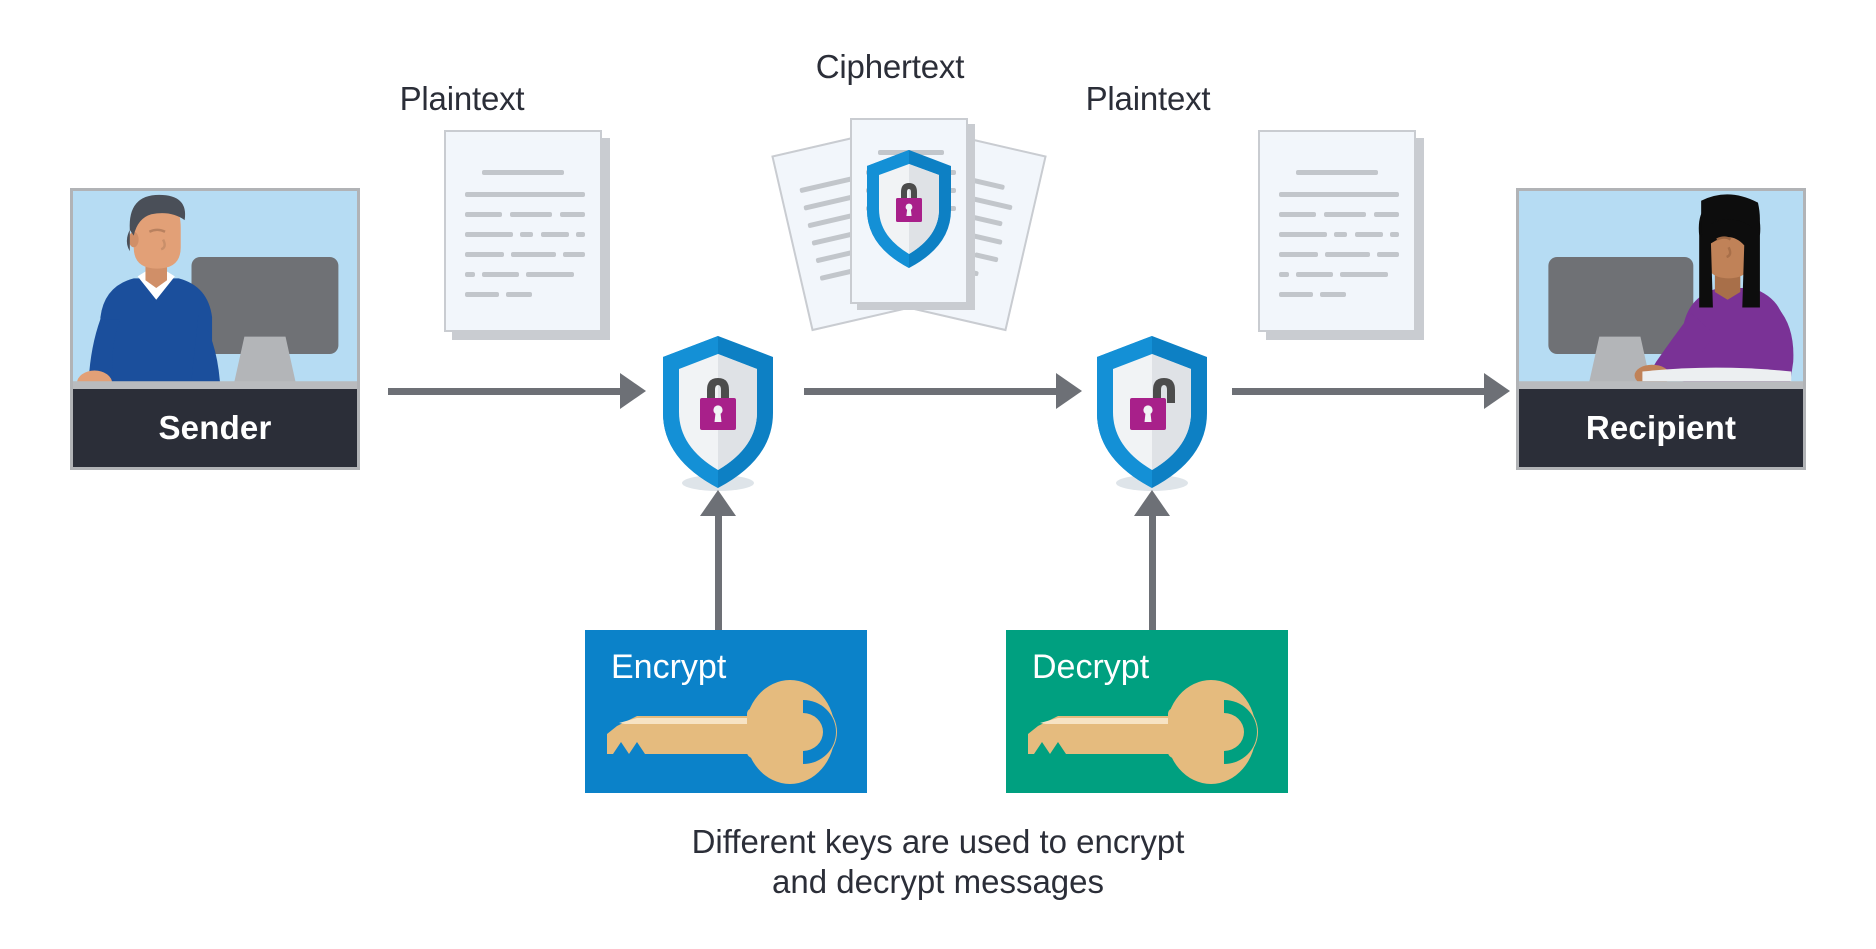 This screenshot has width=1876, height=949. I want to click on encrypt-key-label: Encrypt, so click(669, 667).